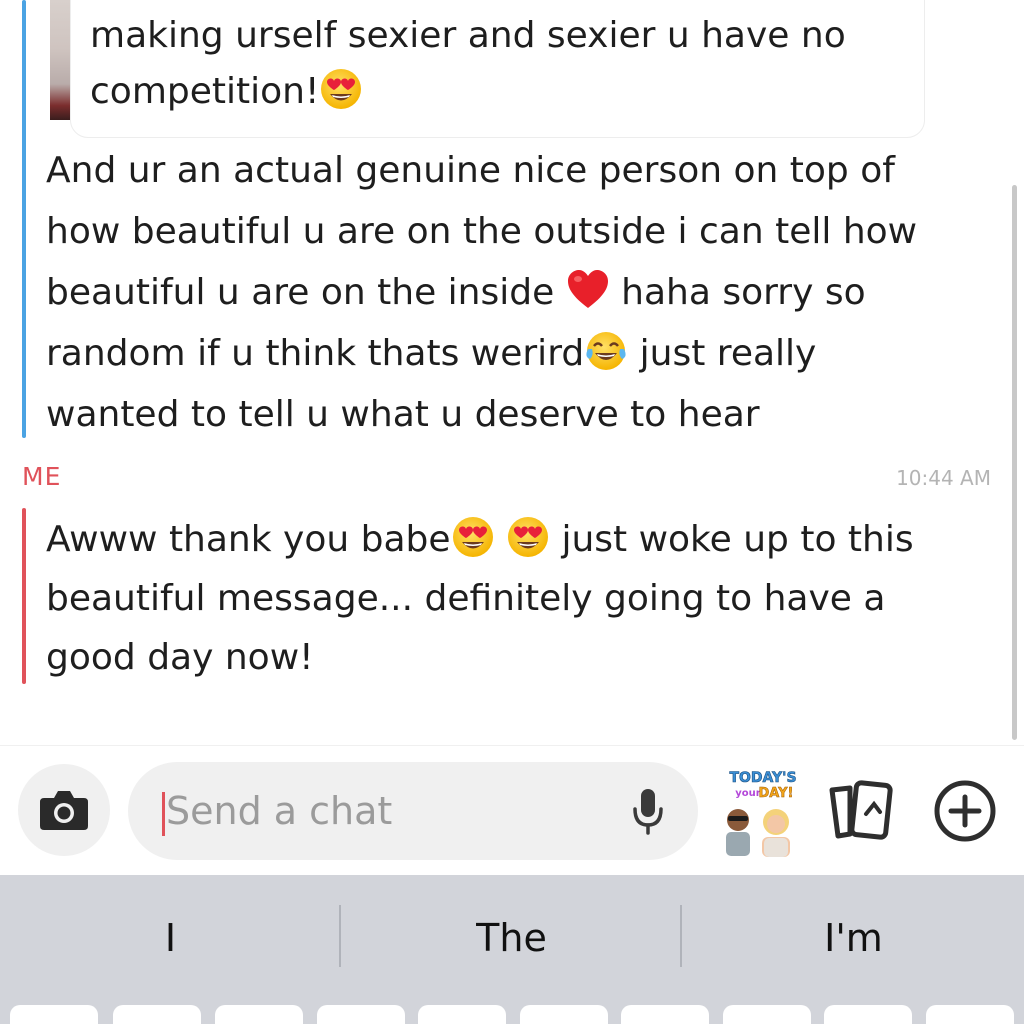  Describe the element at coordinates (761, 813) in the screenshot. I see `bitmoji-sticker-icon: TODAY'S your DAY!` at that location.